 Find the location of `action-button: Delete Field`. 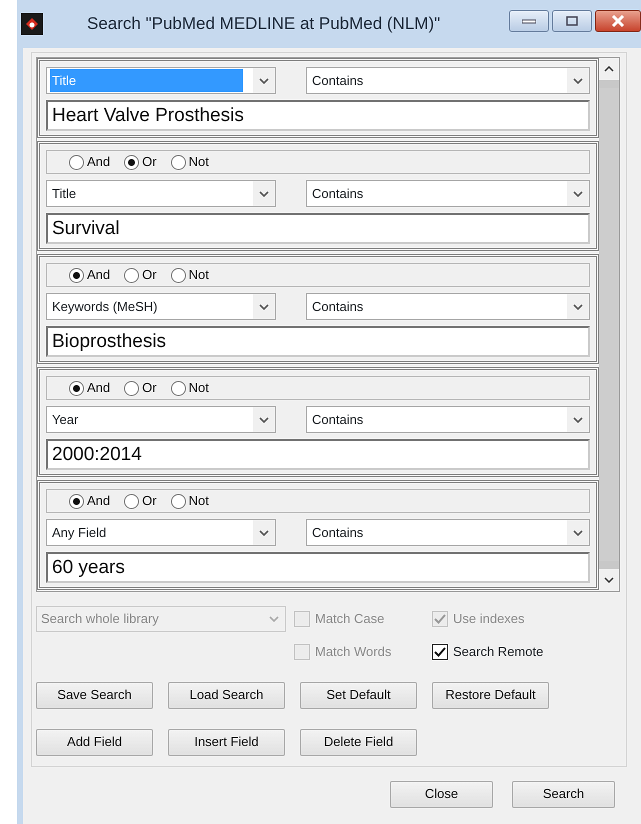

action-button: Delete Field is located at coordinates (358, 742).